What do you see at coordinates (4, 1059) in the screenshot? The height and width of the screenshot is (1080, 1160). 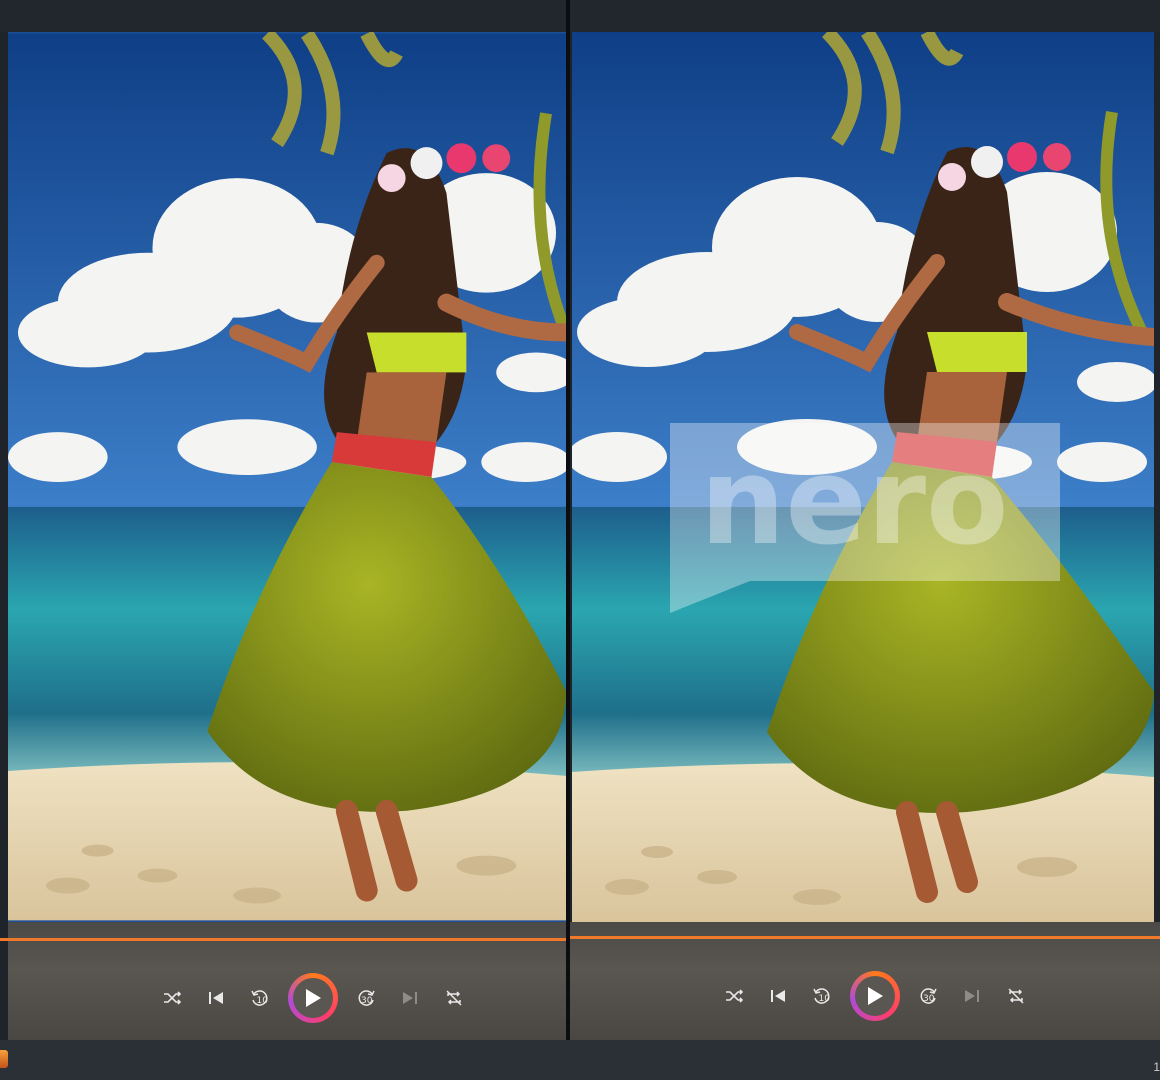 I see `app-icon` at bounding box center [4, 1059].